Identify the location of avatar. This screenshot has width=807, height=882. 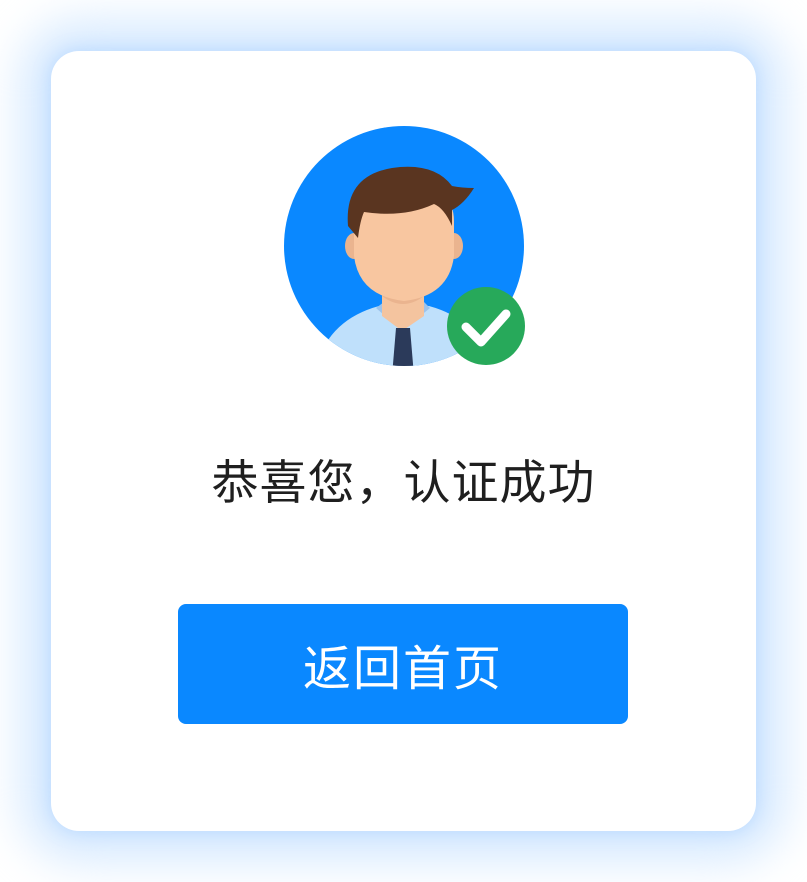
(405, 247).